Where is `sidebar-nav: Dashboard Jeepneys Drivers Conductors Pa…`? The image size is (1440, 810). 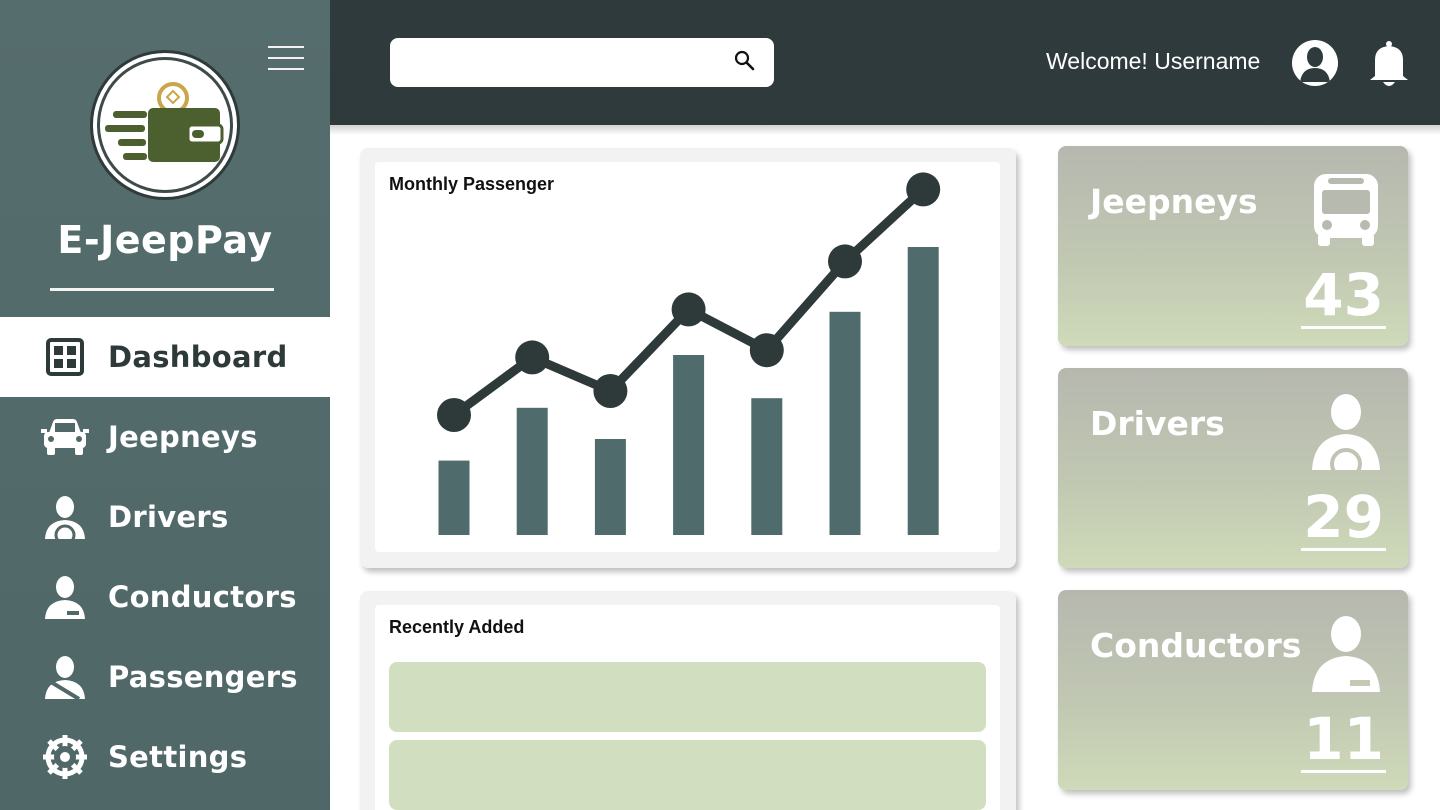 sidebar-nav: Dashboard Jeepneys Drivers Conductors Pa… is located at coordinates (165, 557).